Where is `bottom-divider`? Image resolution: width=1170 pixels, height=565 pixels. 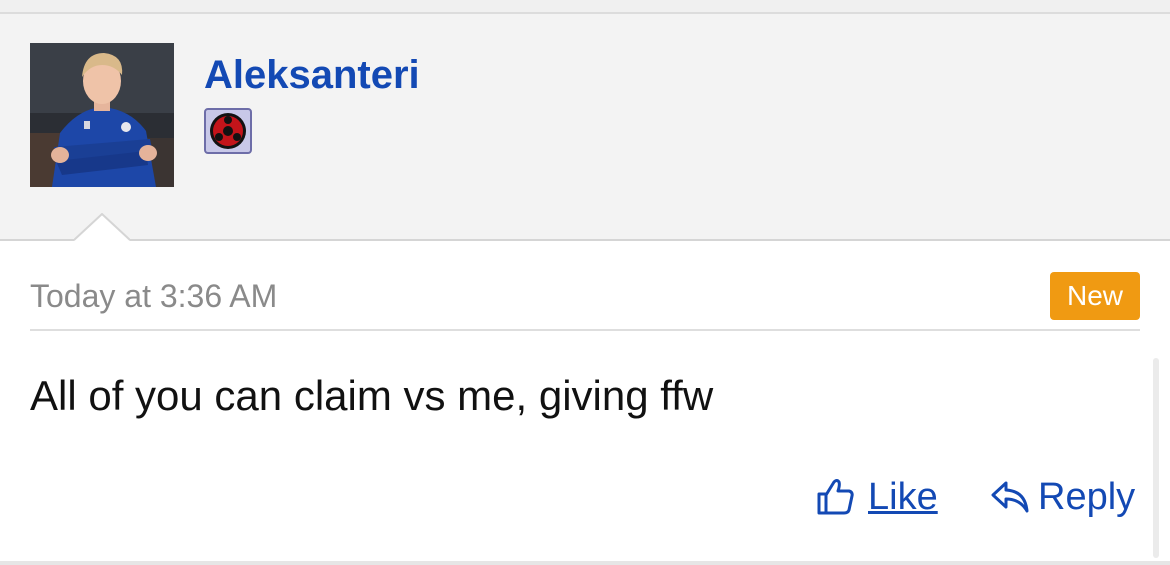
bottom-divider is located at coordinates (585, 563).